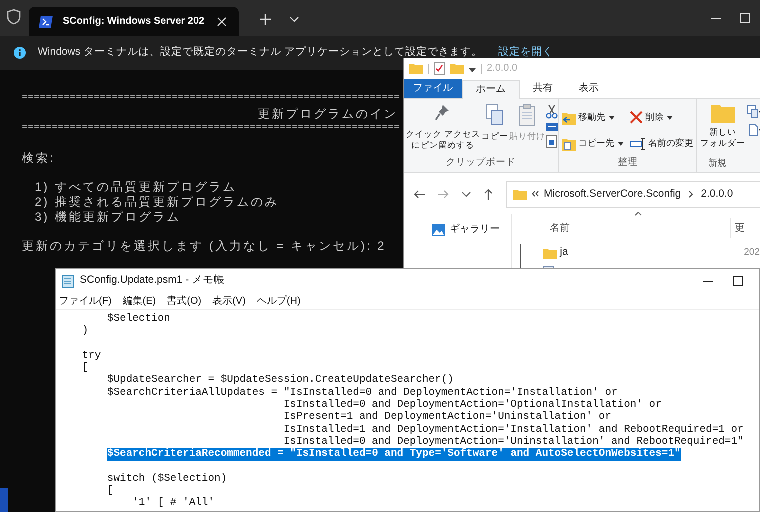 This screenshot has width=760, height=512. Describe the element at coordinates (68, 281) in the screenshot. I see `notepad-icon` at that location.